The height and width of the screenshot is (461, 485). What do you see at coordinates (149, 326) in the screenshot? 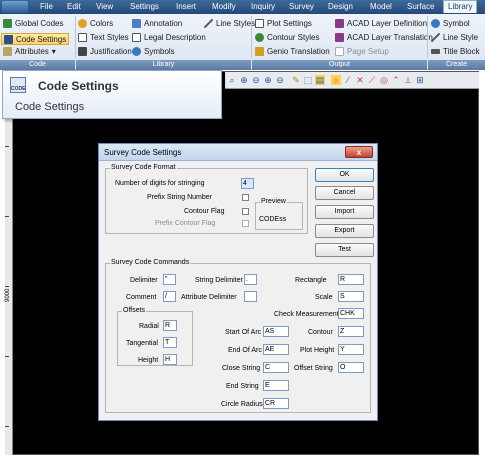
I see `radial-label: Radial` at bounding box center [149, 326].